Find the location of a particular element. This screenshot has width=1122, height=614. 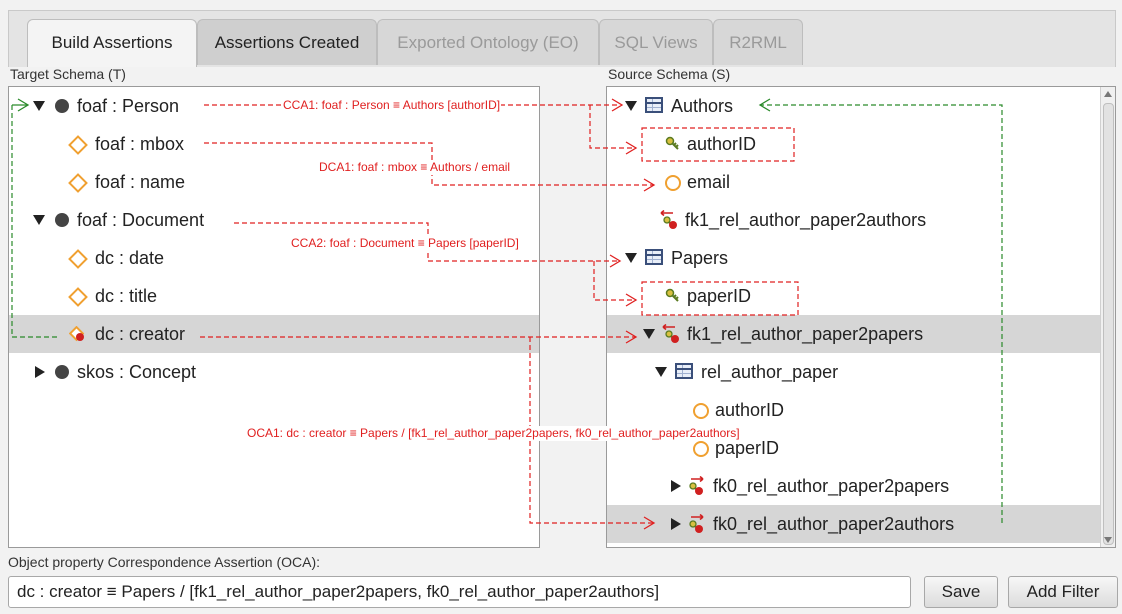

tree-row-skos-concept: skos : Concept is located at coordinates (274, 372).